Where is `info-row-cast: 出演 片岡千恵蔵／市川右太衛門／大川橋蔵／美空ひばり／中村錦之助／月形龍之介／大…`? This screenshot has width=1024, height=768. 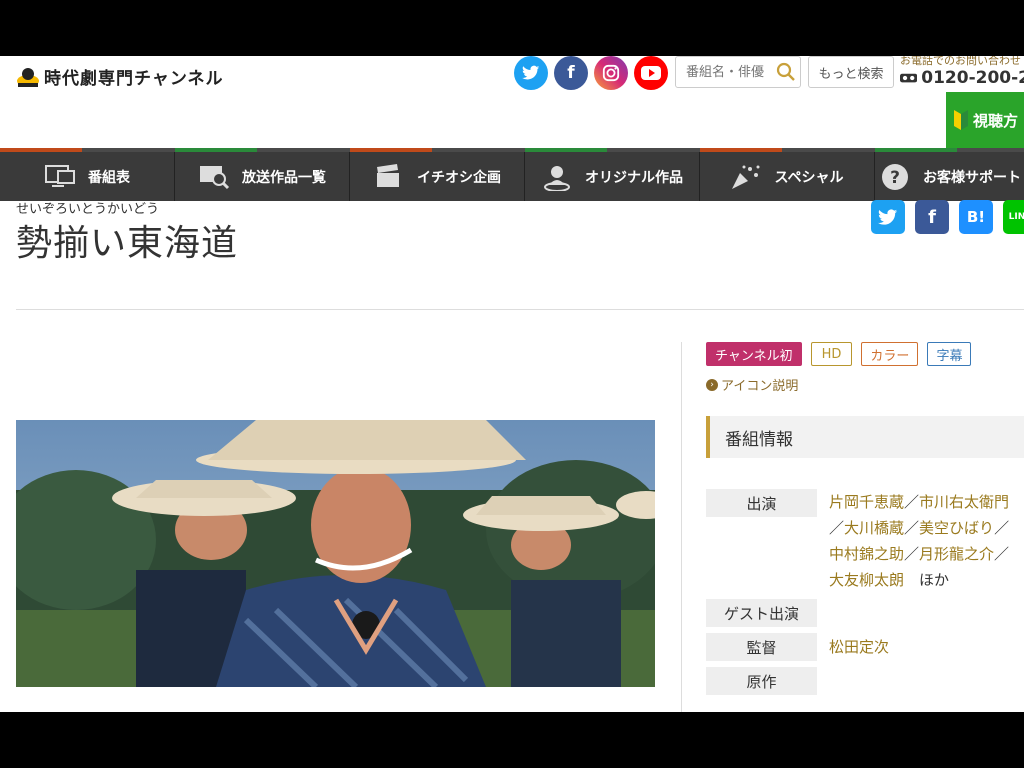 info-row-cast: 出演 片岡千恵蔵／市川右太衛門／大川橋蔵／美空ひばり／中村錦之助／月形龍之介／大… is located at coordinates (865, 541).